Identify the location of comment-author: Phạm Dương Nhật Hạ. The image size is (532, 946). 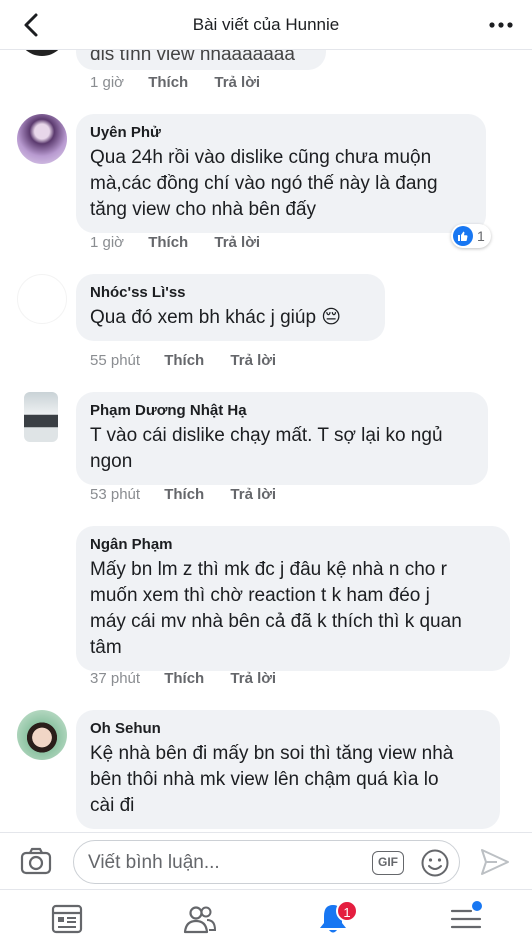
(282, 411).